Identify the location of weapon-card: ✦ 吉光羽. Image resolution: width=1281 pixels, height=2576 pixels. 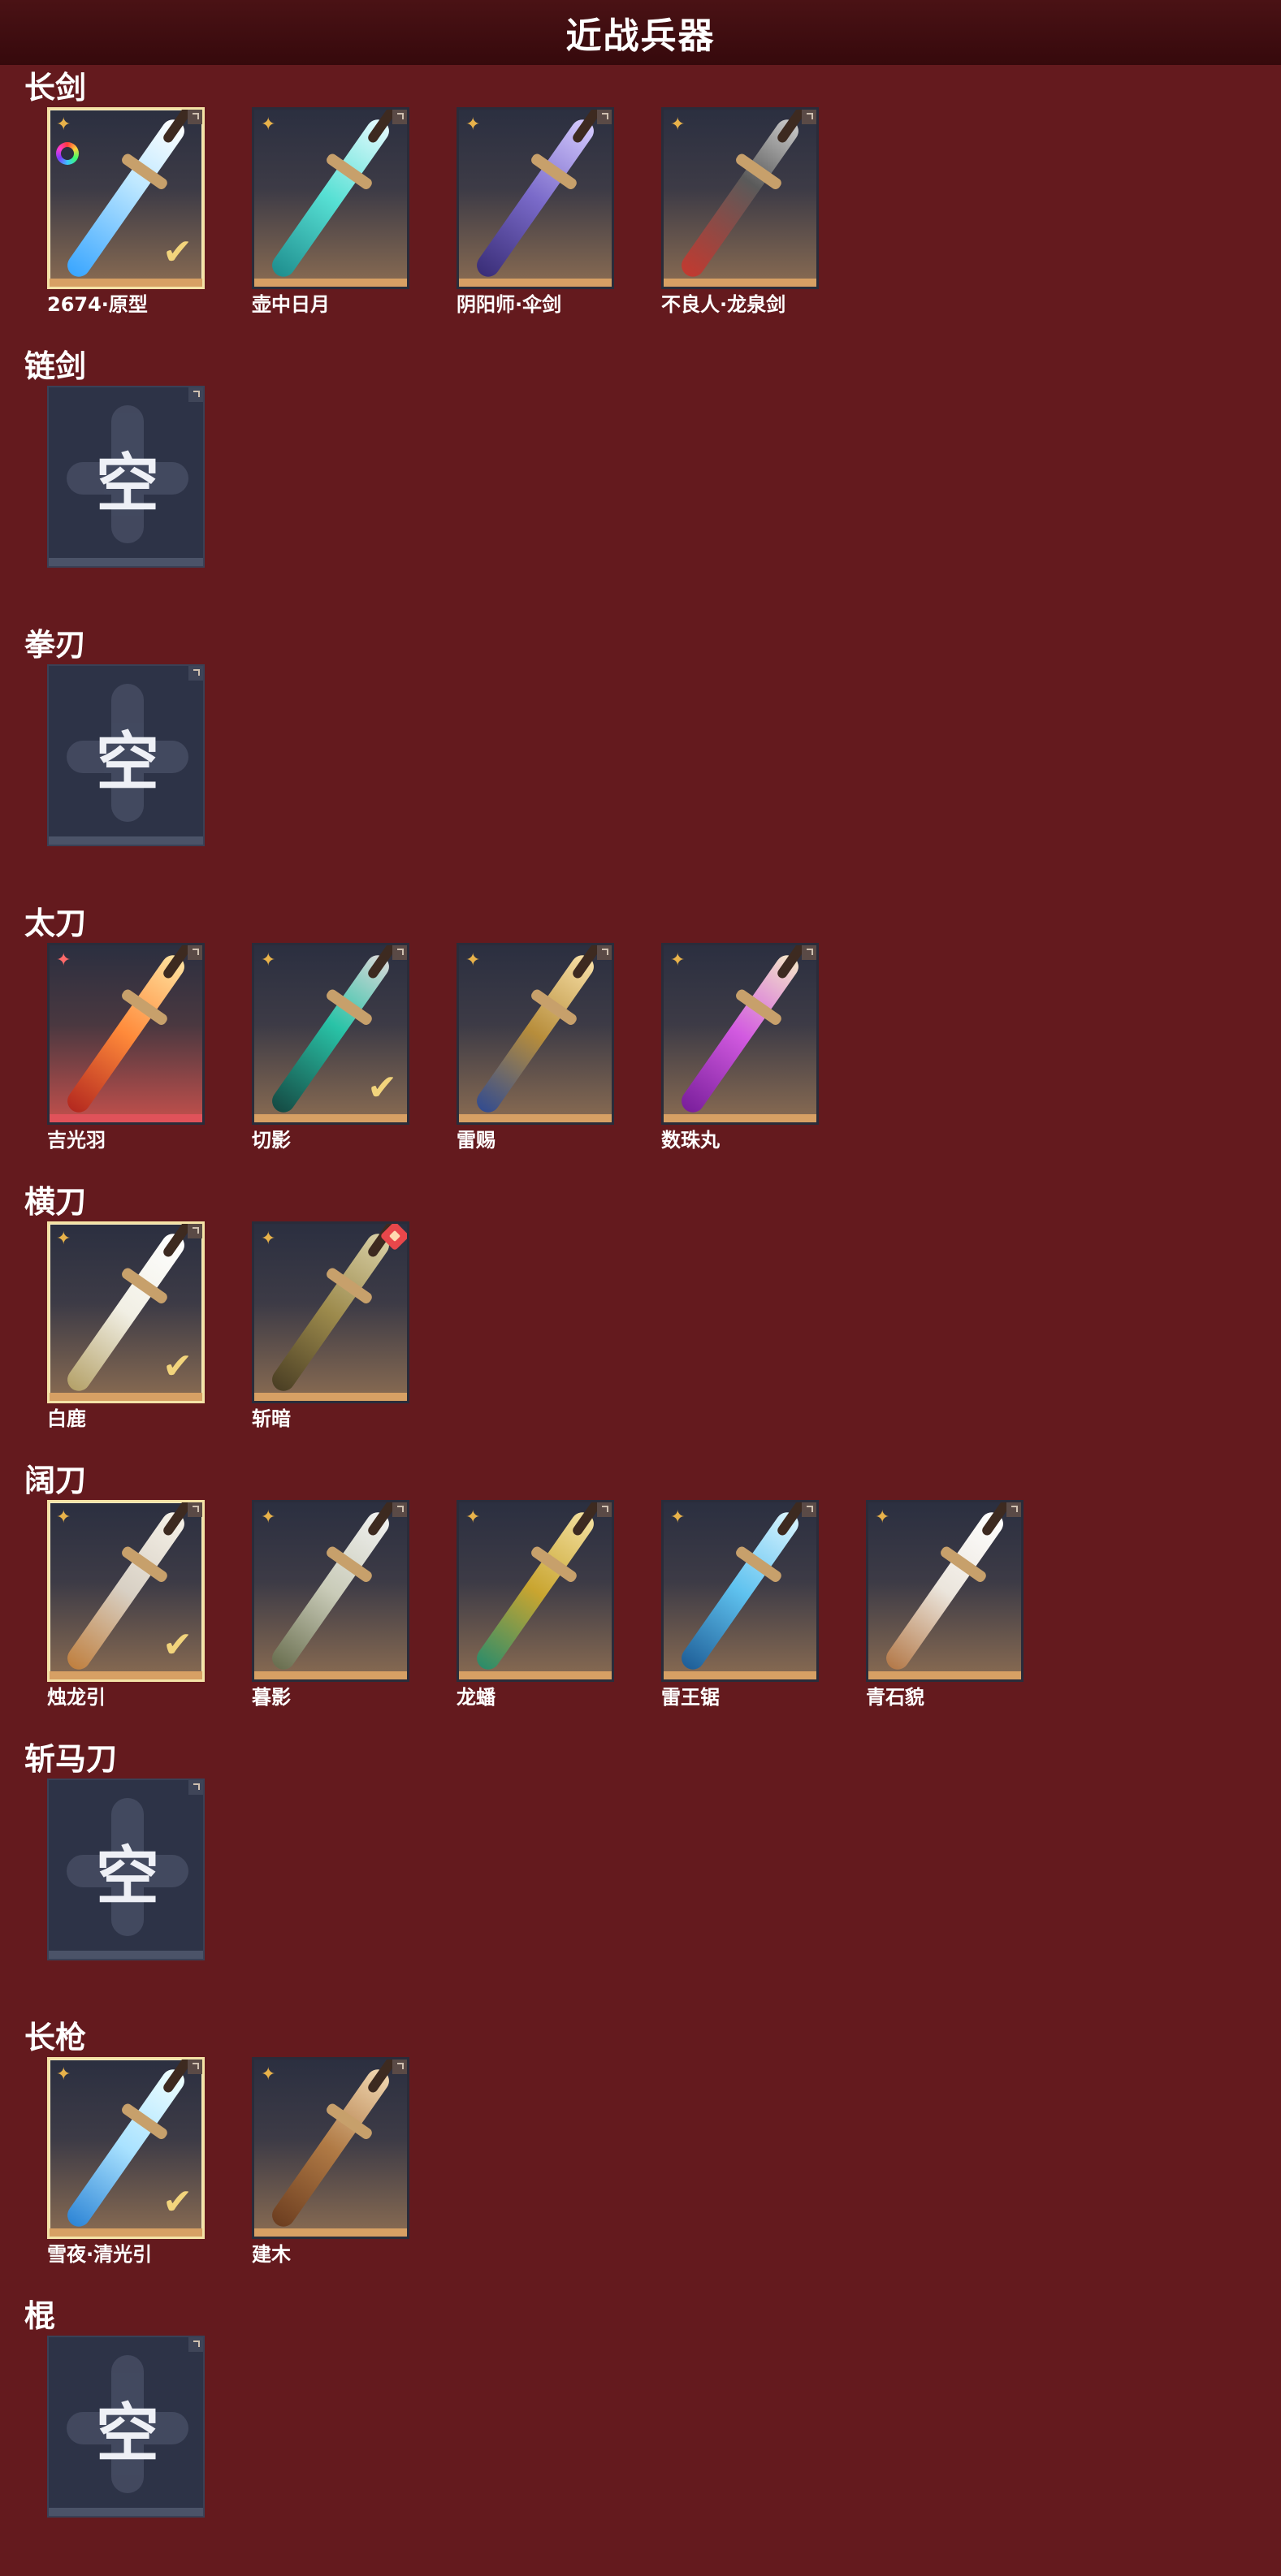
(126, 1052).